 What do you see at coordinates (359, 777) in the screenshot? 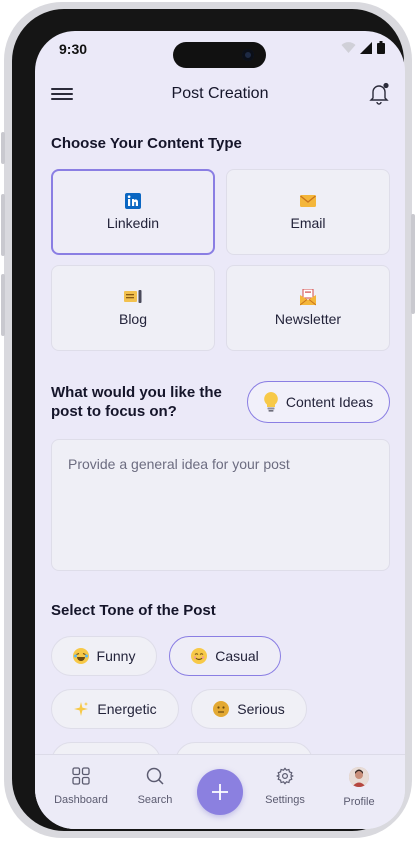
I see `avatar-icon` at bounding box center [359, 777].